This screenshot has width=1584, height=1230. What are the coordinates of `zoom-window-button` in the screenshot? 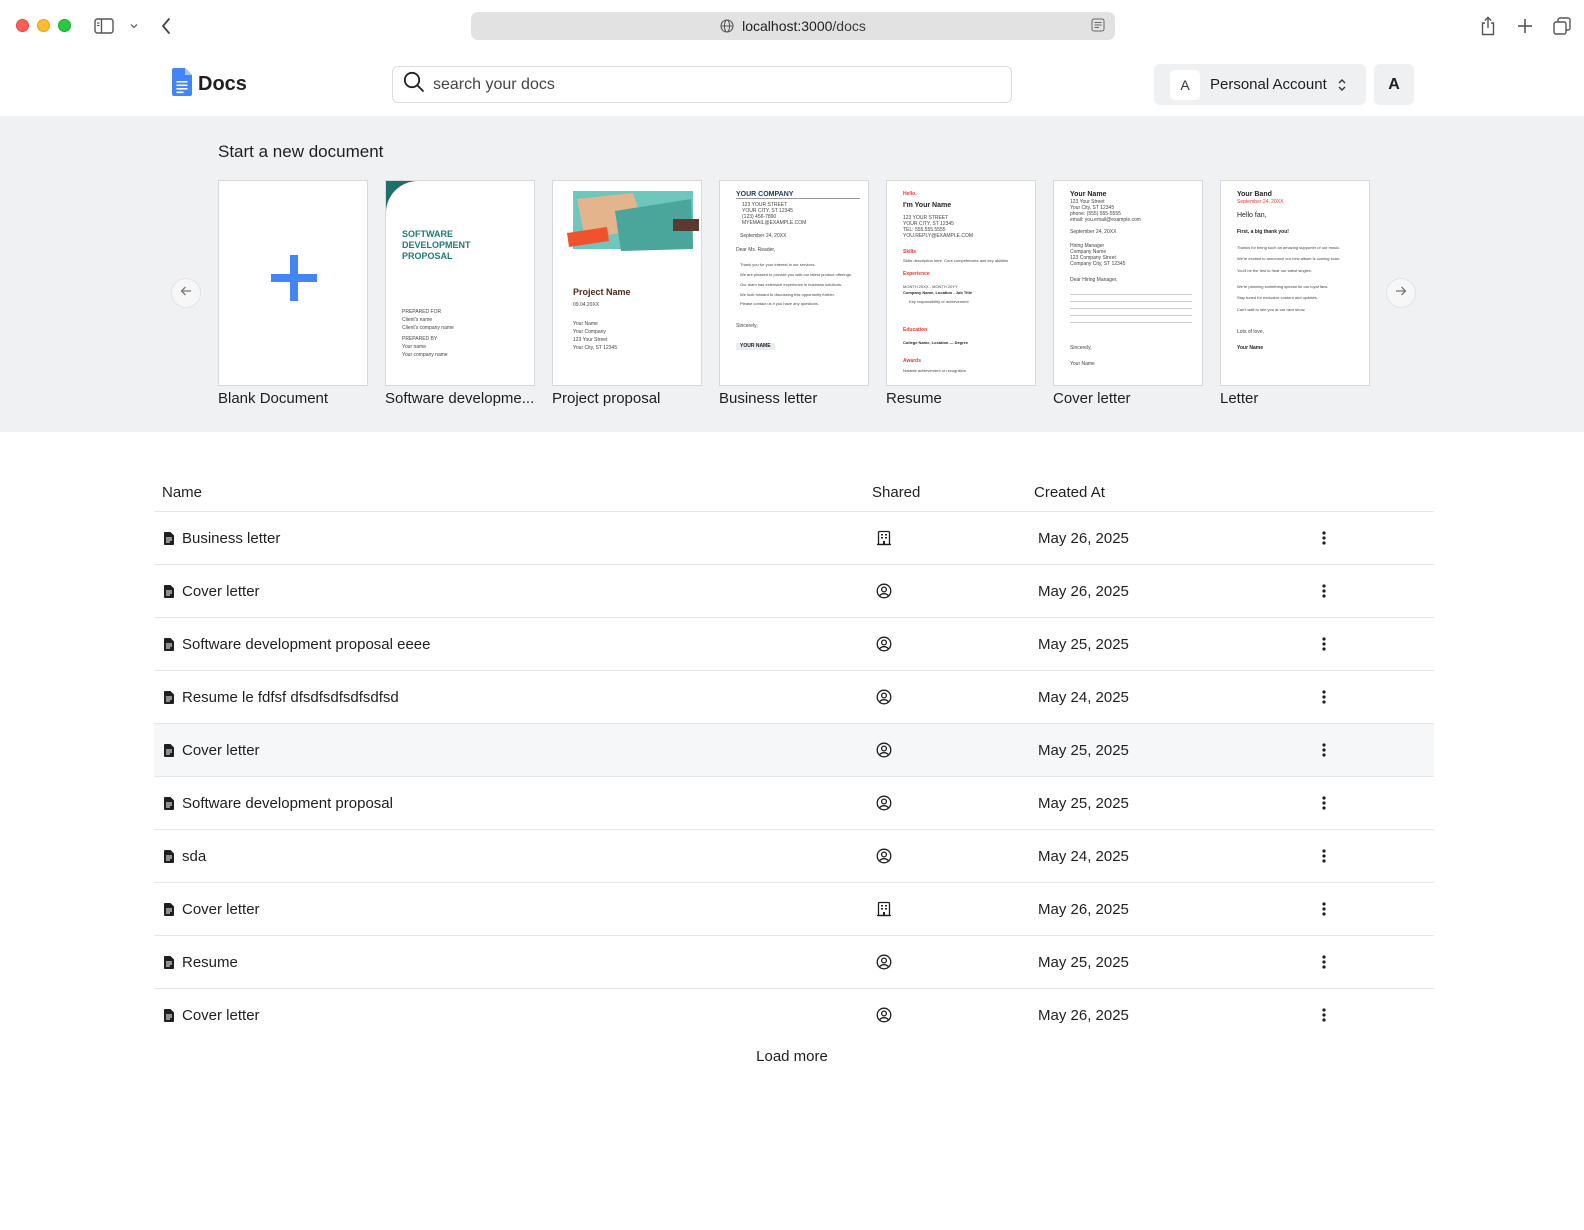 It's located at (64, 25).